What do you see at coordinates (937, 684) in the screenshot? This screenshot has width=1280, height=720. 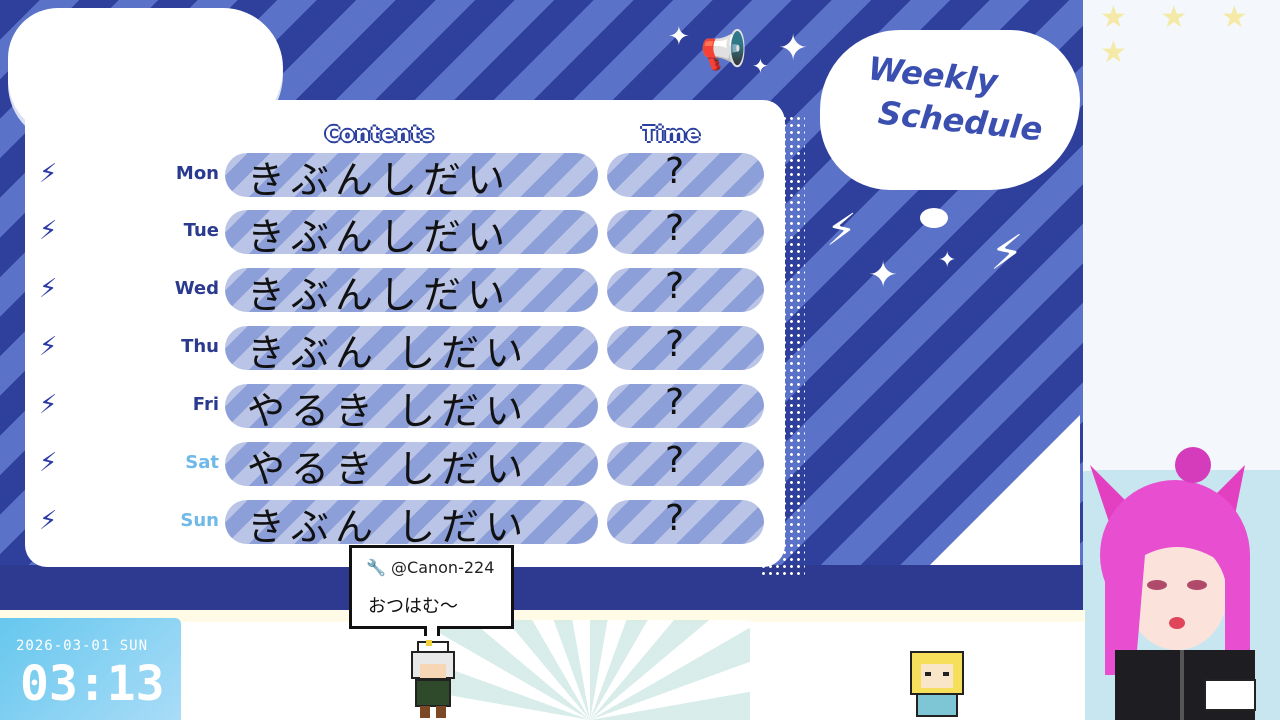 I see `pixel-character-blonde` at bounding box center [937, 684].